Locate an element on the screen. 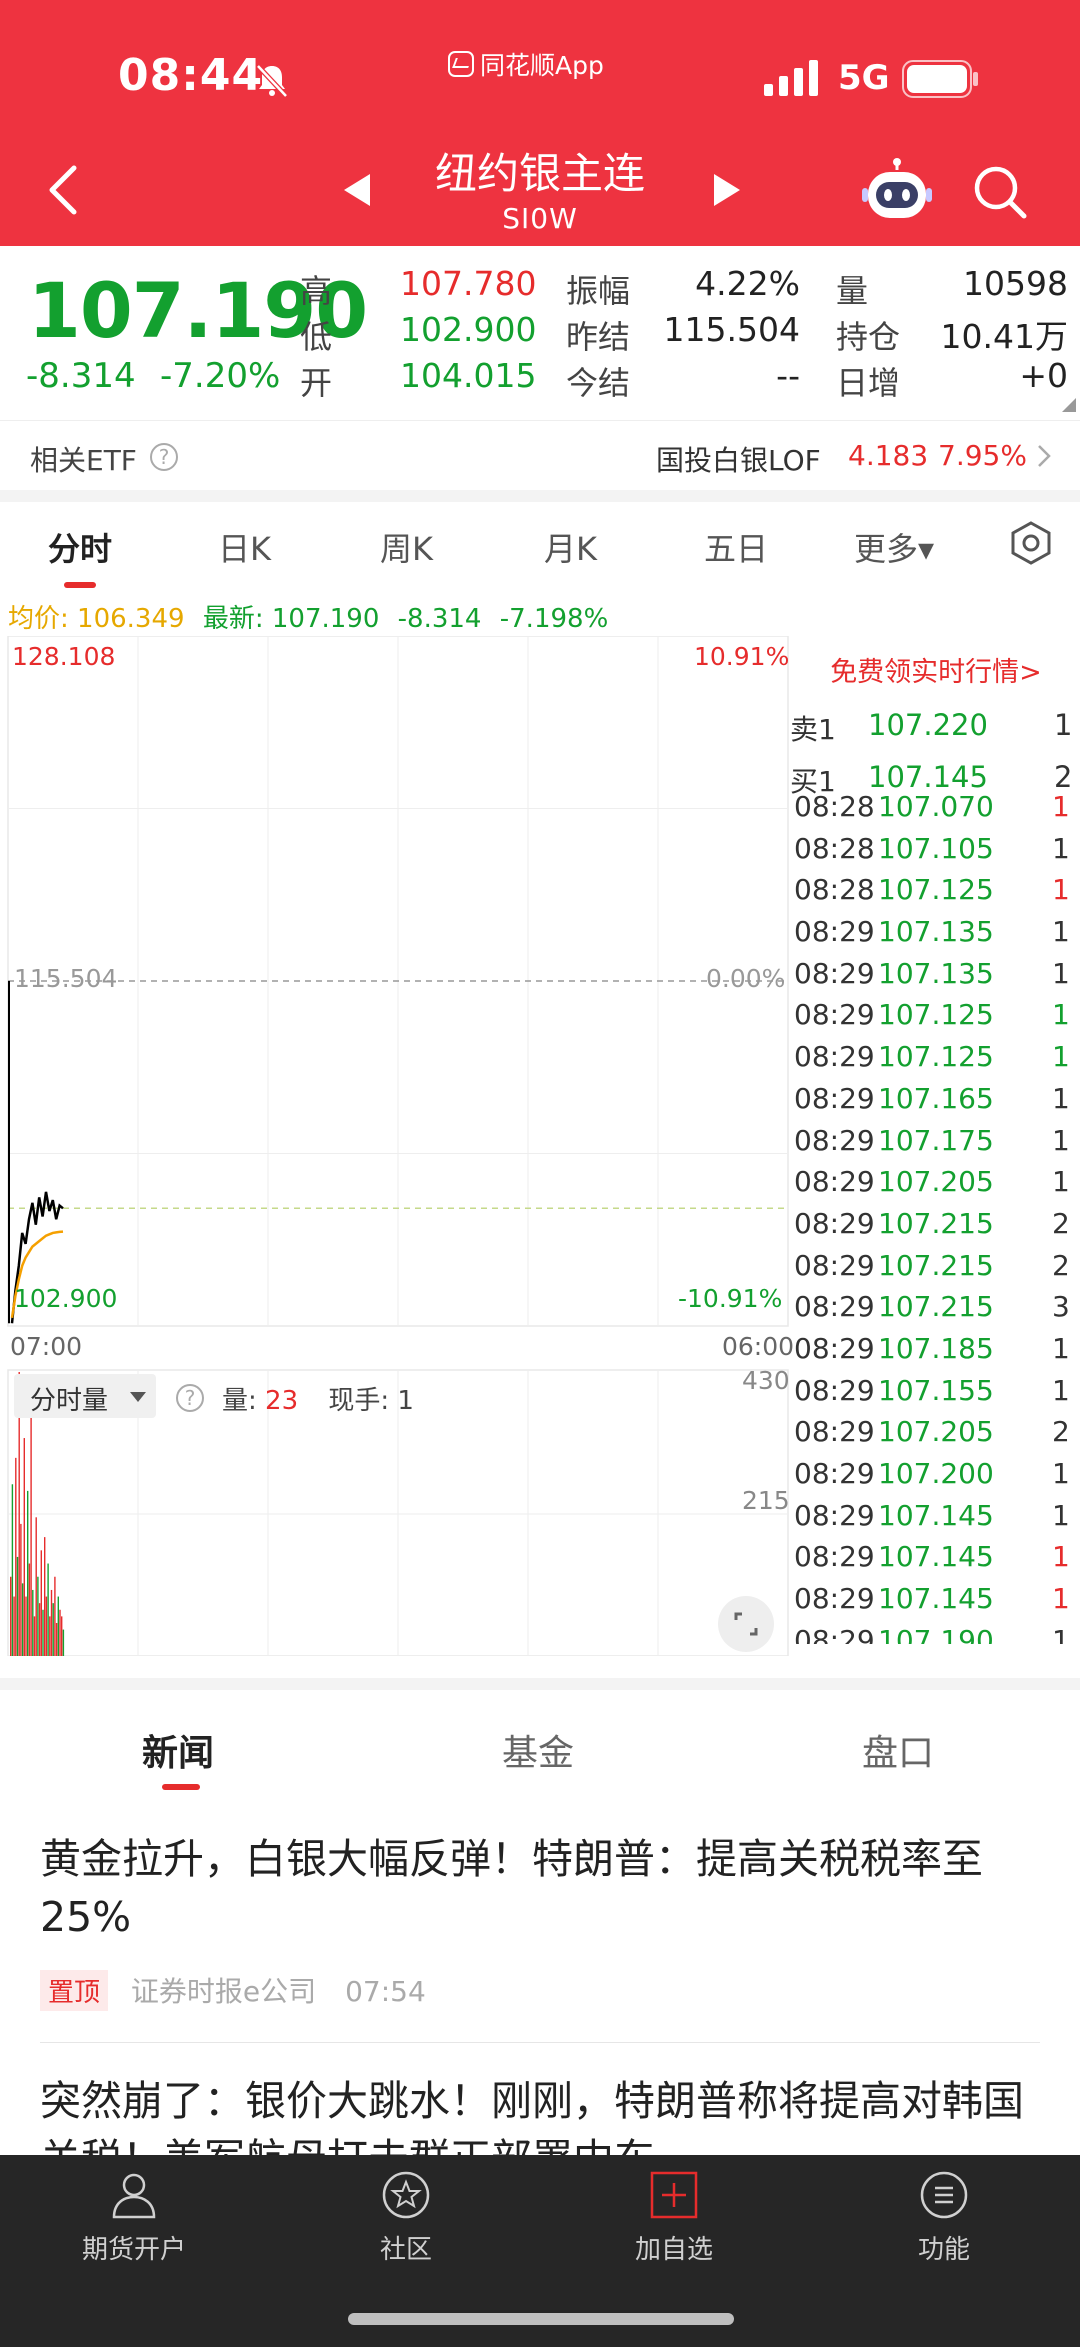  tab-fund: 基金 is located at coordinates (538, 1750).